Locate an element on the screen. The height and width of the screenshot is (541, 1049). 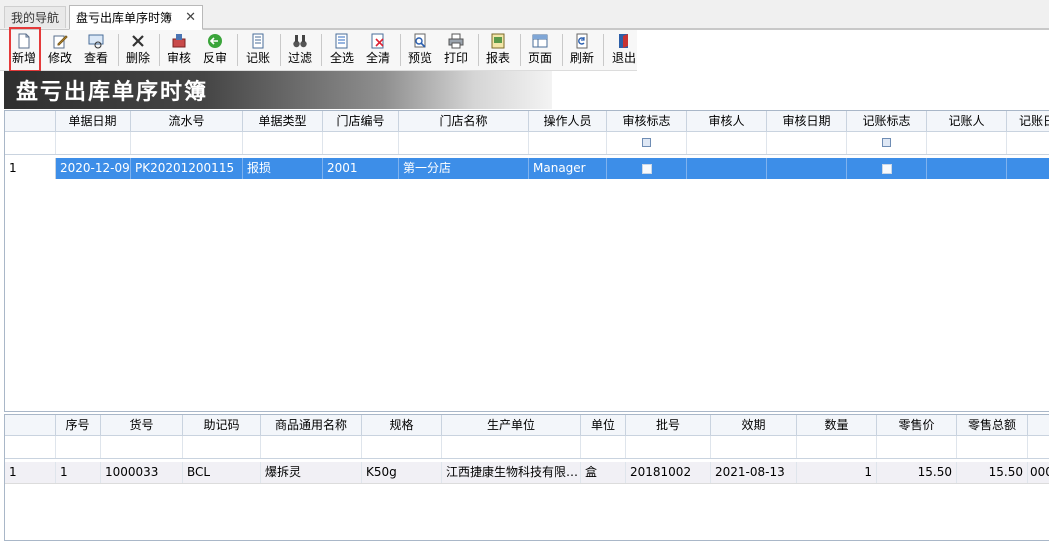
view-button: 查看 is located at coordinates (96, 50).